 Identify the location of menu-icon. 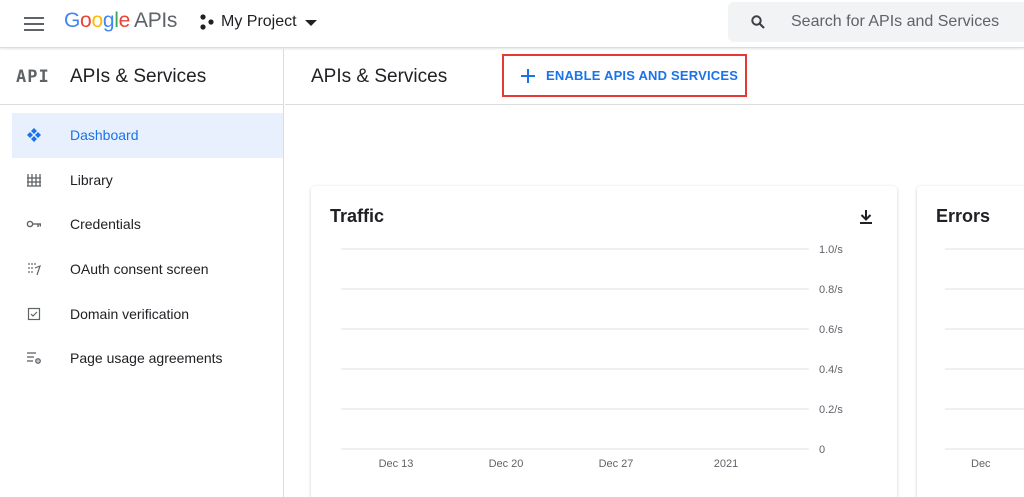
(34, 24).